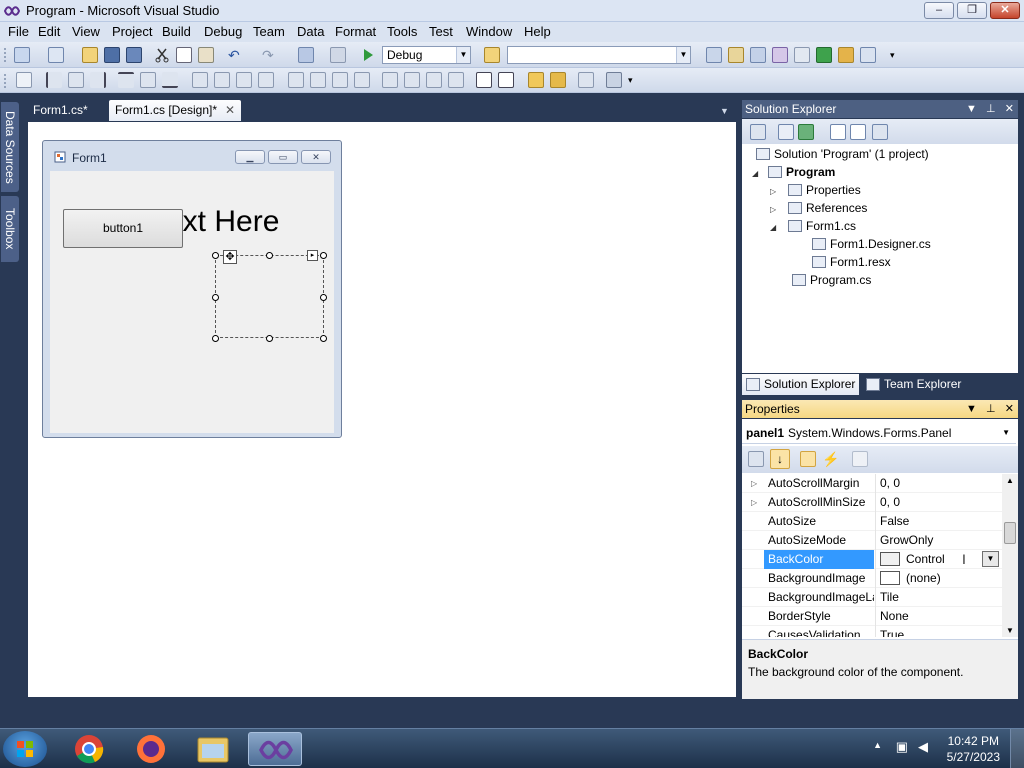 Image resolution: width=1024 pixels, height=768 pixels. Describe the element at coordinates (846, 55) in the screenshot. I see `class-view-icon` at that location.